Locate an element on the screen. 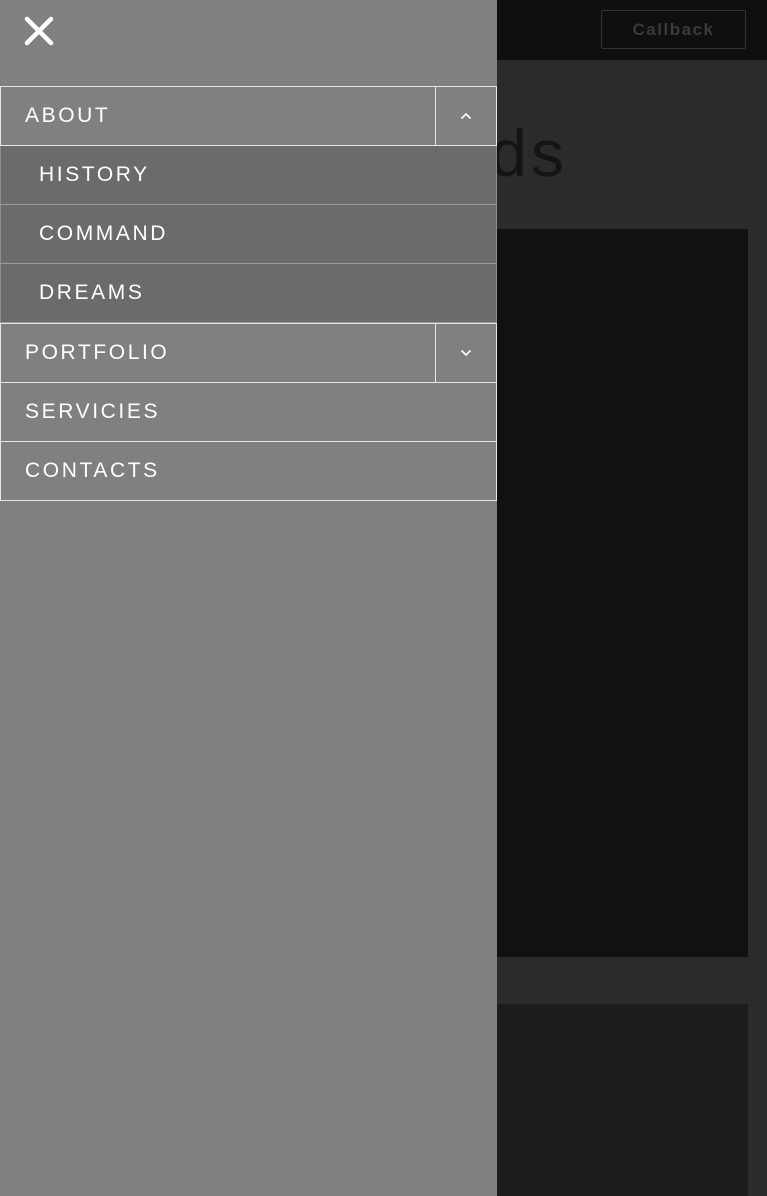 This screenshot has height=1196, width=767. submenu-item-label: COMMAND is located at coordinates (104, 233).